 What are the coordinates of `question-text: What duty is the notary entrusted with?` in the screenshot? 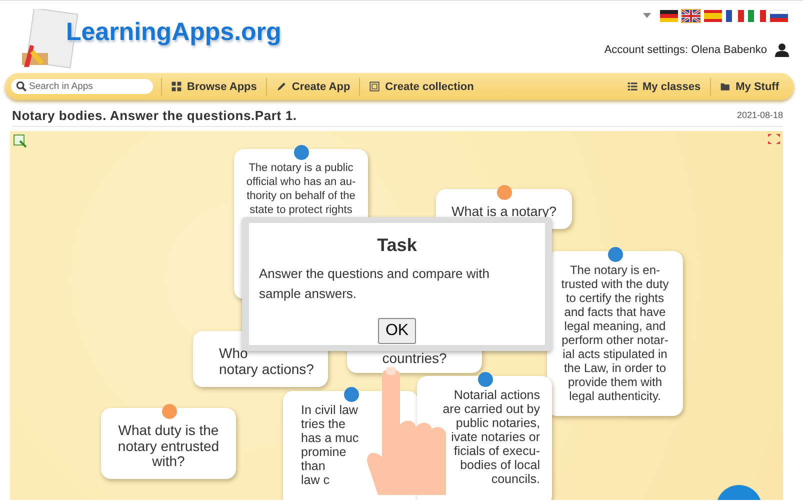 It's located at (169, 446).